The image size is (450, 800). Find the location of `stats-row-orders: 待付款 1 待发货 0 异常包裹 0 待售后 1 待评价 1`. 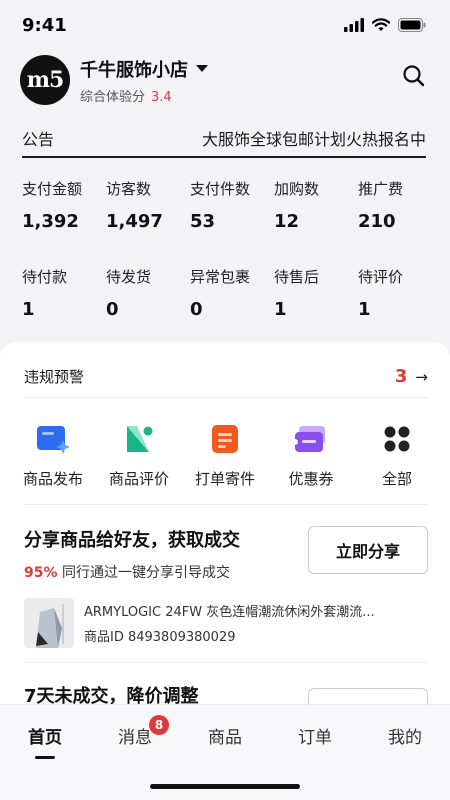

stats-row-orders: 待付款 1 待发货 0 异常包裹 0 待售后 1 待评价 1 is located at coordinates (232, 310).